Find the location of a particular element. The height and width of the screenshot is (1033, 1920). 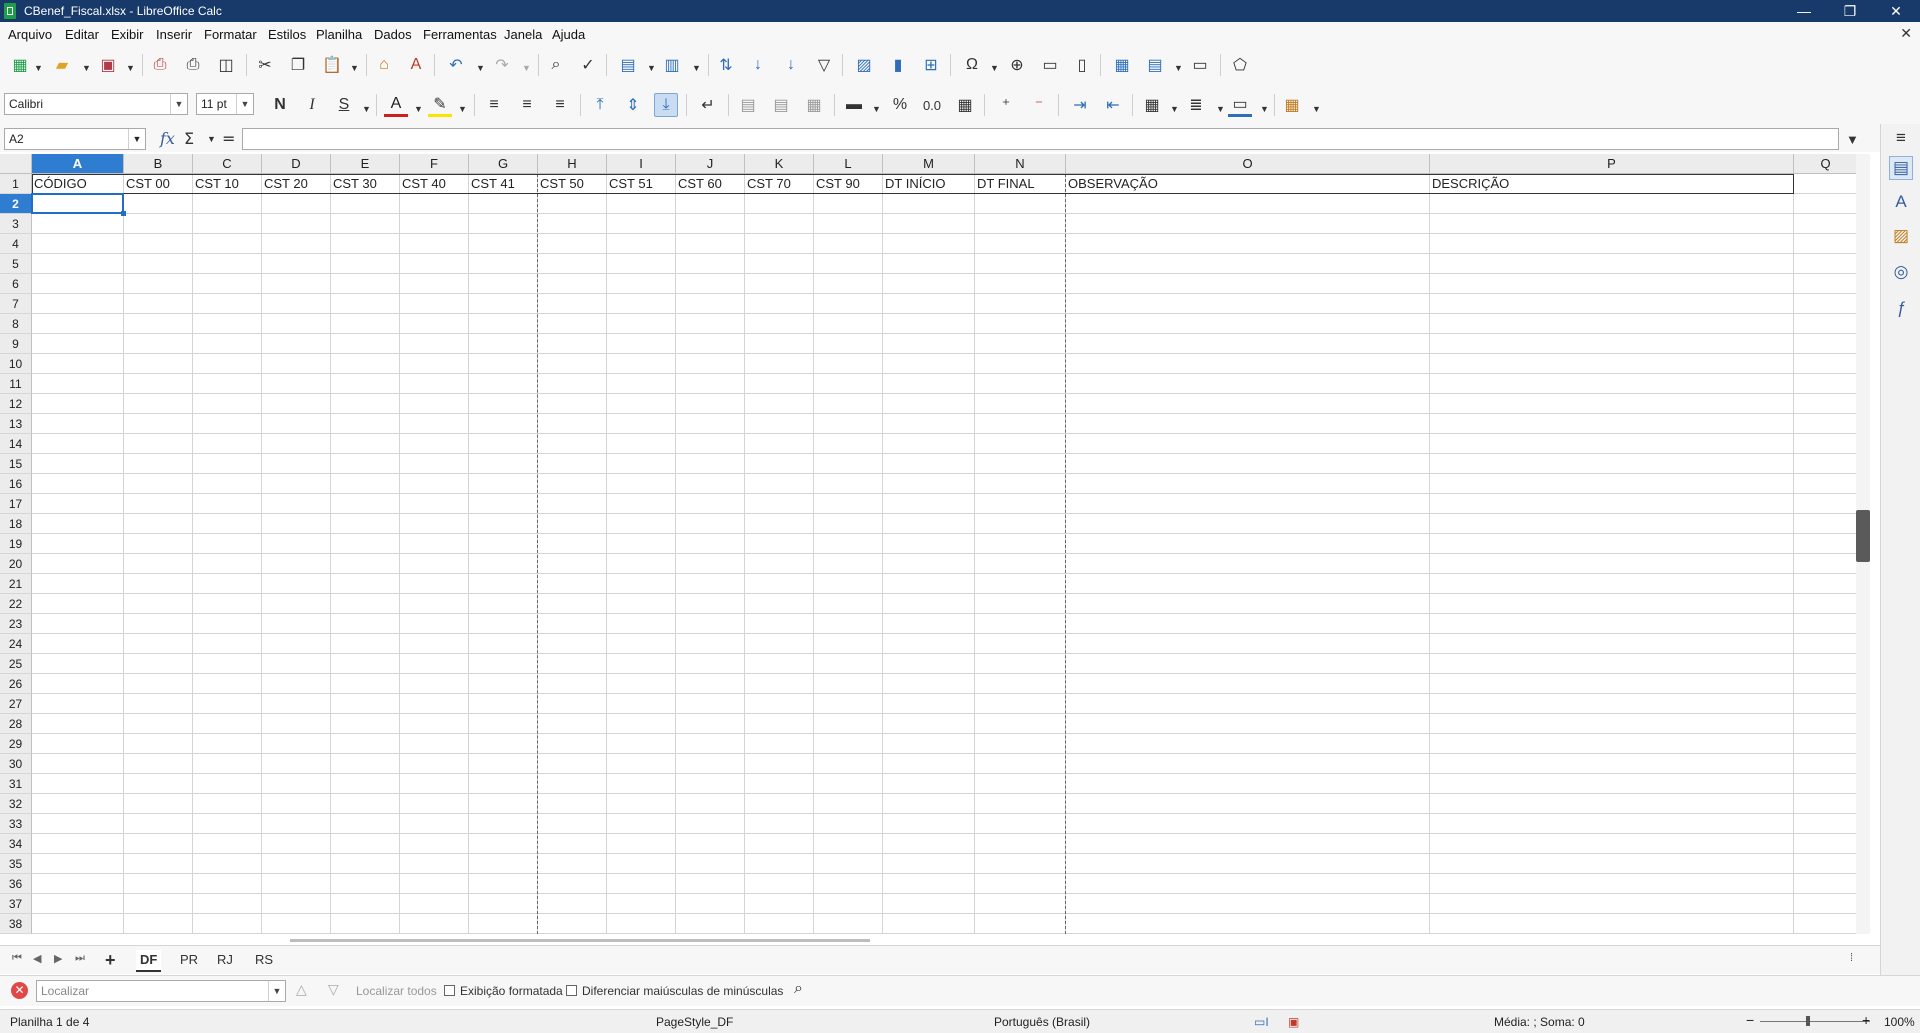

next-sheet-icon: ▶ is located at coordinates (58, 958).